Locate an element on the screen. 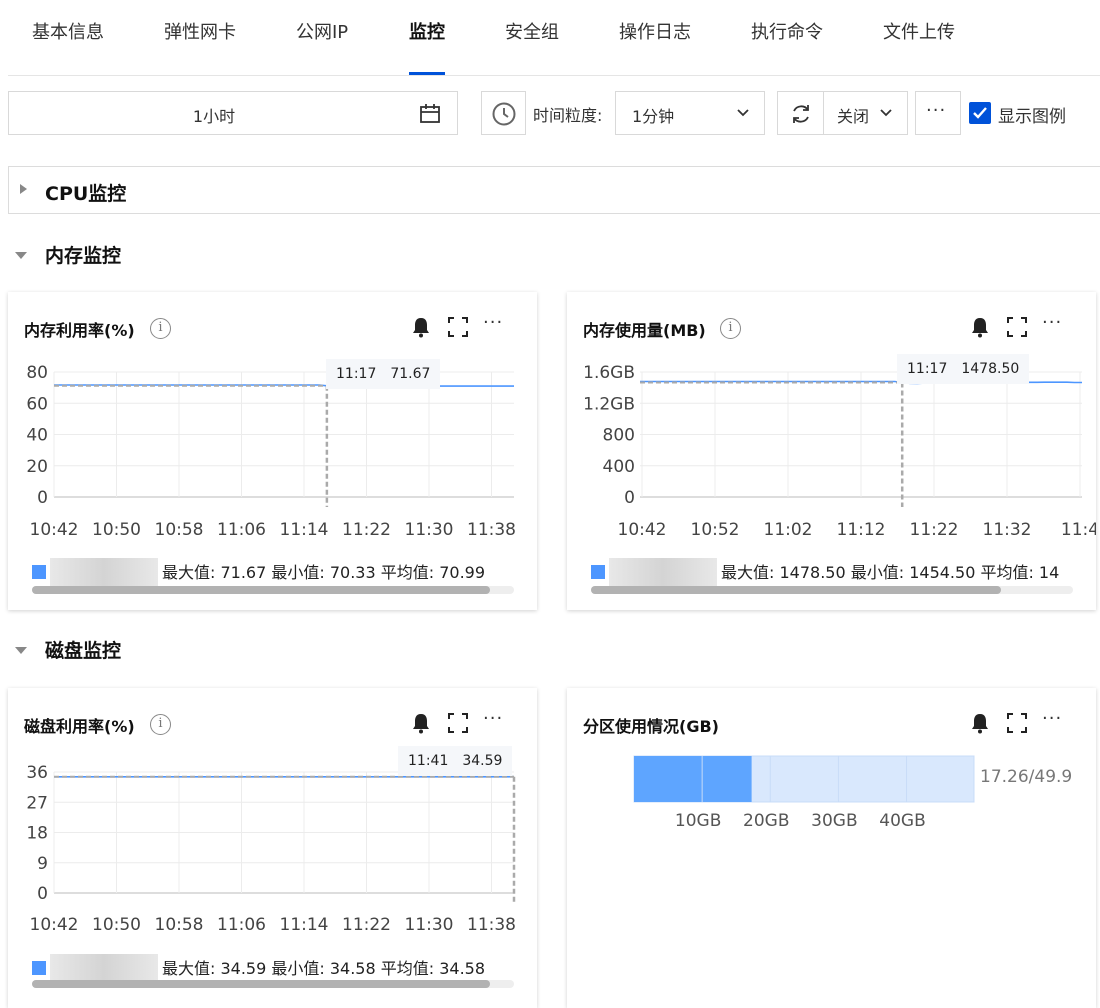 This screenshot has height=1008, width=1100. disk-section-title: 磁盘监控 is located at coordinates (83, 649).